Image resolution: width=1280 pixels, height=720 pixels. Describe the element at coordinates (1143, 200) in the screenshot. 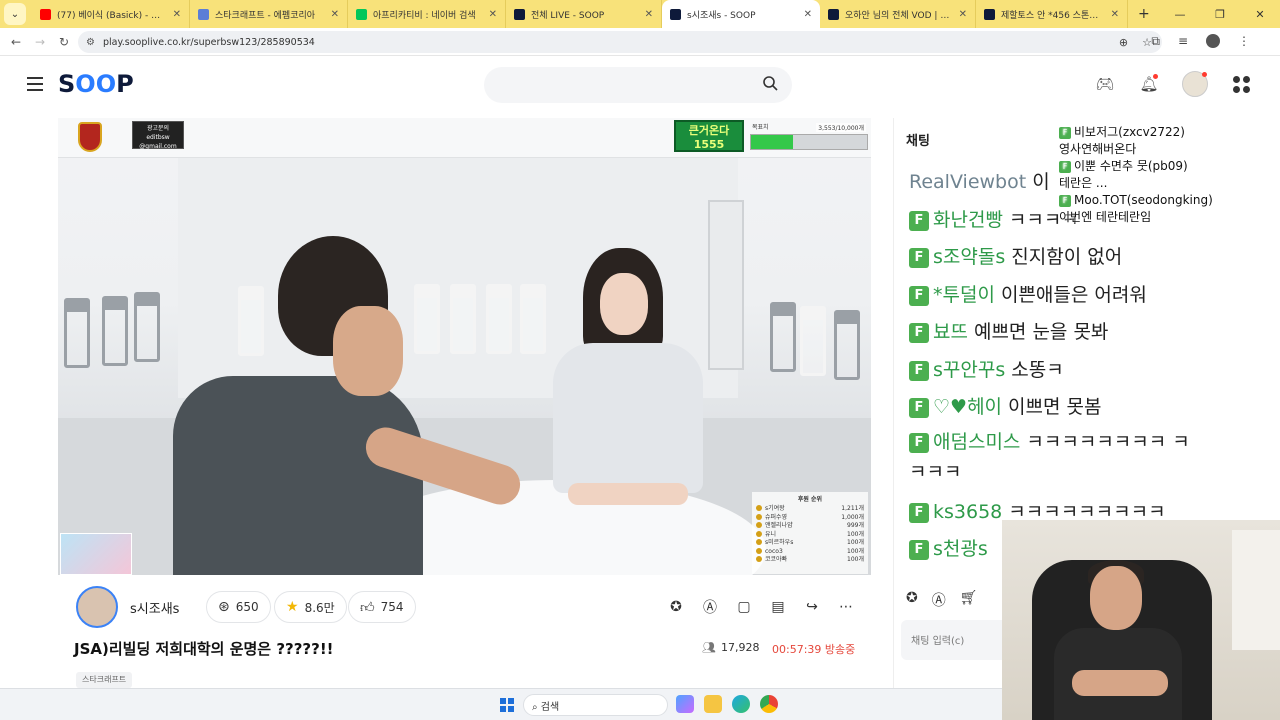

I see `floating-chat-text: Moo.TOT(seodongking)` at that location.